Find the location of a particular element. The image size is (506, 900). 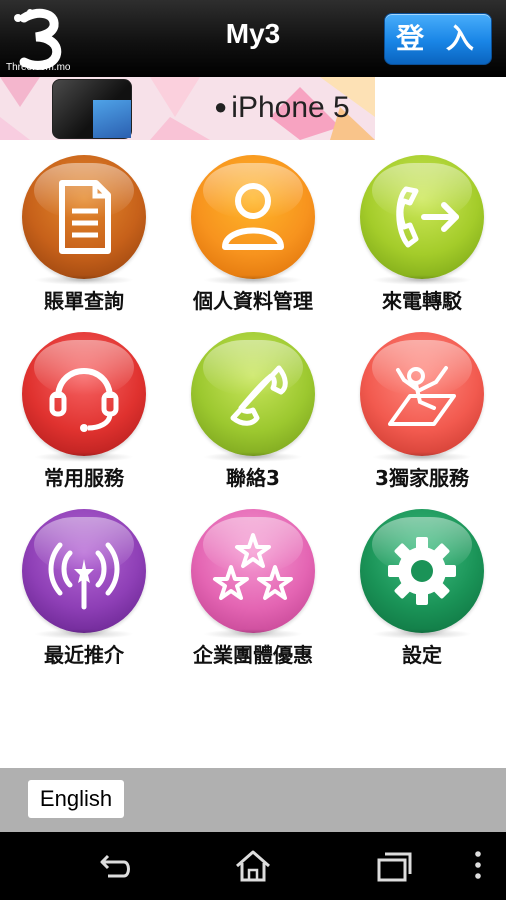

call-forward-icon is located at coordinates (427, 217).